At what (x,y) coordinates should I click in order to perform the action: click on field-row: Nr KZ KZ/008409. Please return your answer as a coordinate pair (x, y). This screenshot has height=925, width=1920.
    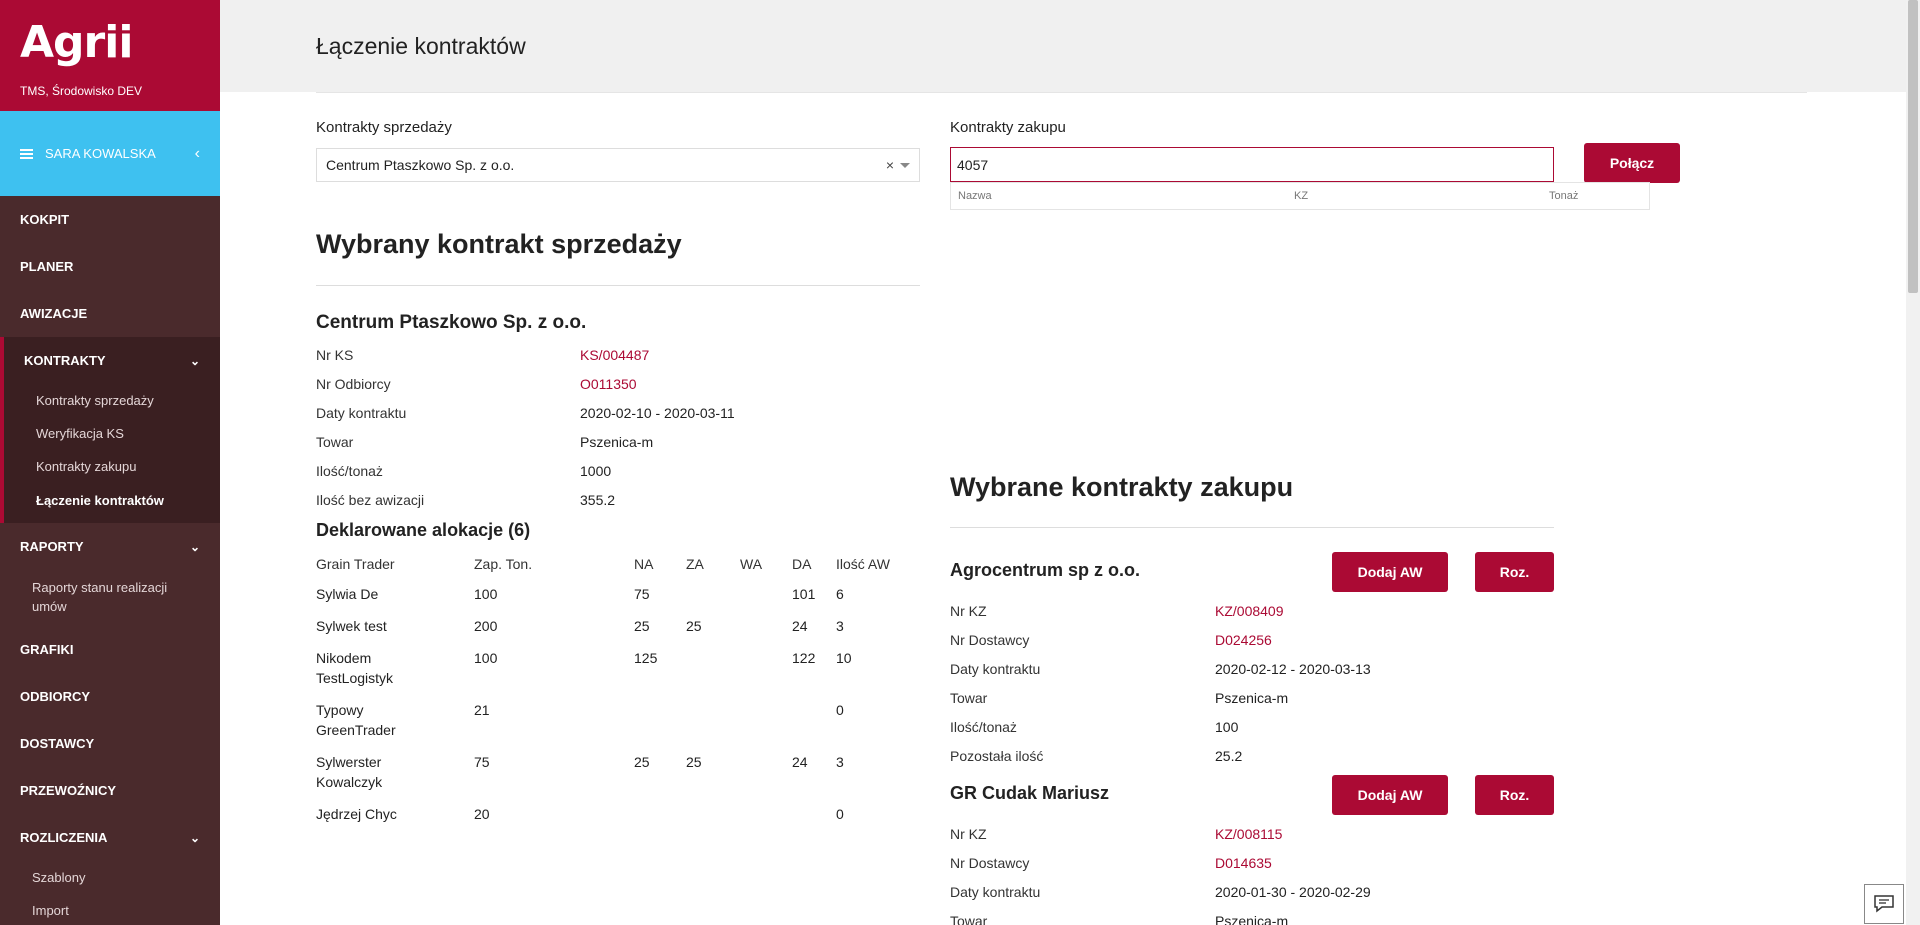
    Looking at the image, I should click on (1252, 610).